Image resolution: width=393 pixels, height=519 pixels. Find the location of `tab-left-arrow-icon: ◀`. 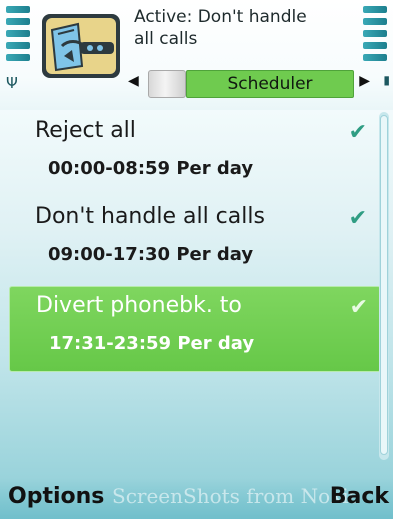

tab-left-arrow-icon: ◀ is located at coordinates (133, 81).